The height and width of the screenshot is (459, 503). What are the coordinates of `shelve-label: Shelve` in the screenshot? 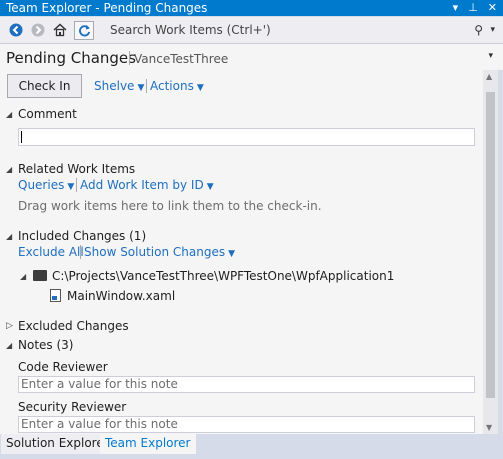 It's located at (114, 86).